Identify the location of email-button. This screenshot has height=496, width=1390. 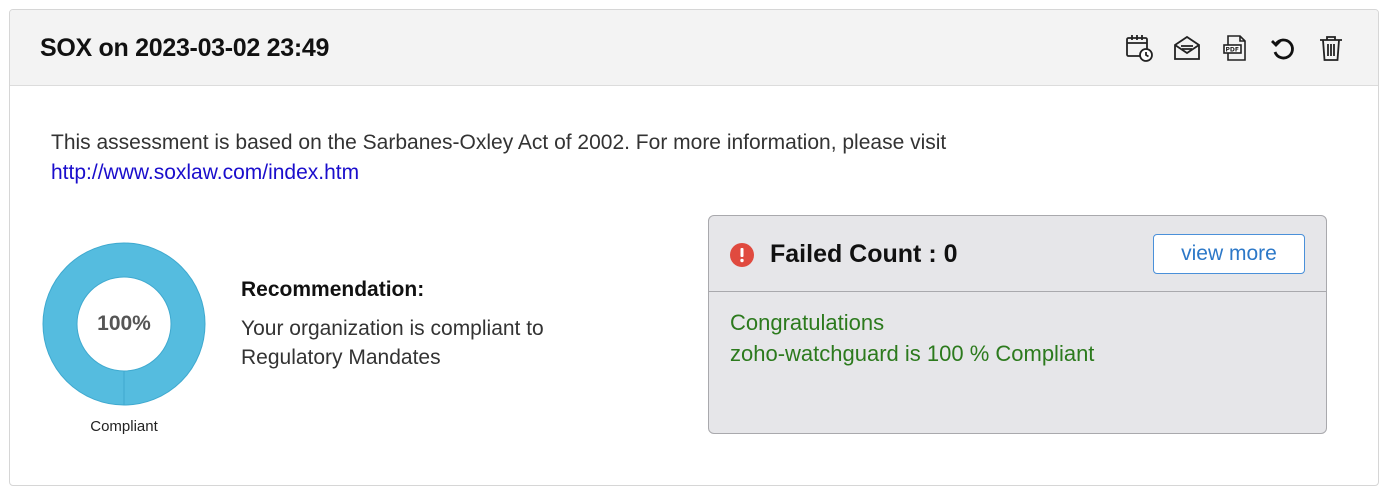
(1187, 48).